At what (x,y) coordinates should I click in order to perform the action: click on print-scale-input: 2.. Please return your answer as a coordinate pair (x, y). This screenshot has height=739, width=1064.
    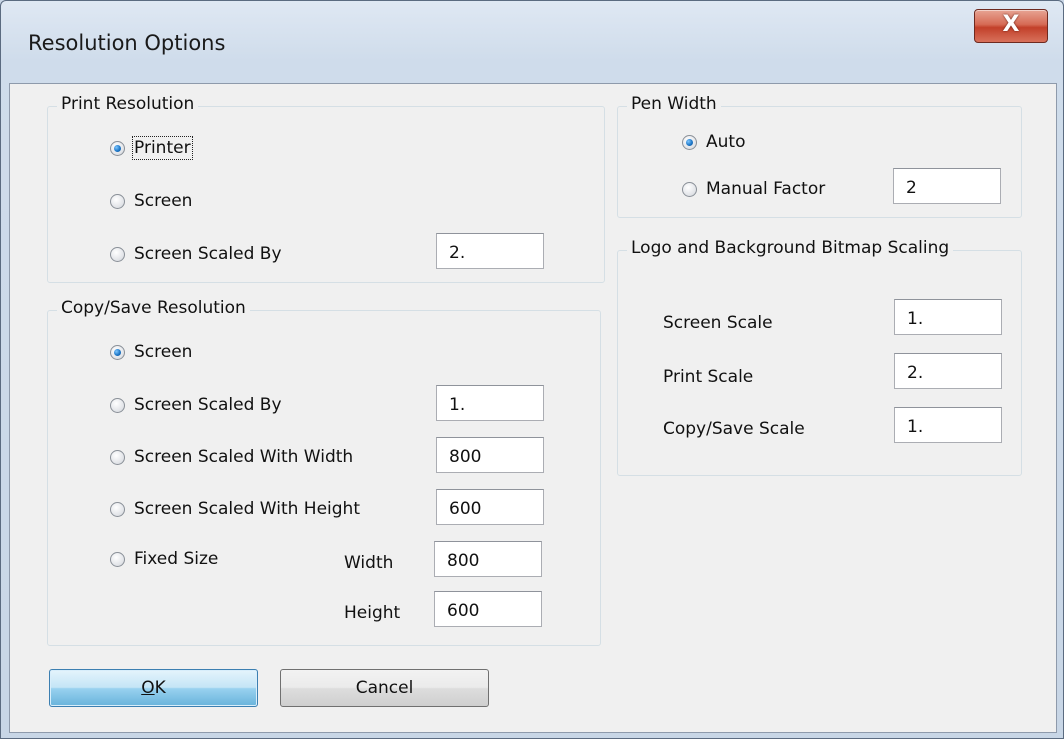
    Looking at the image, I should click on (490, 251).